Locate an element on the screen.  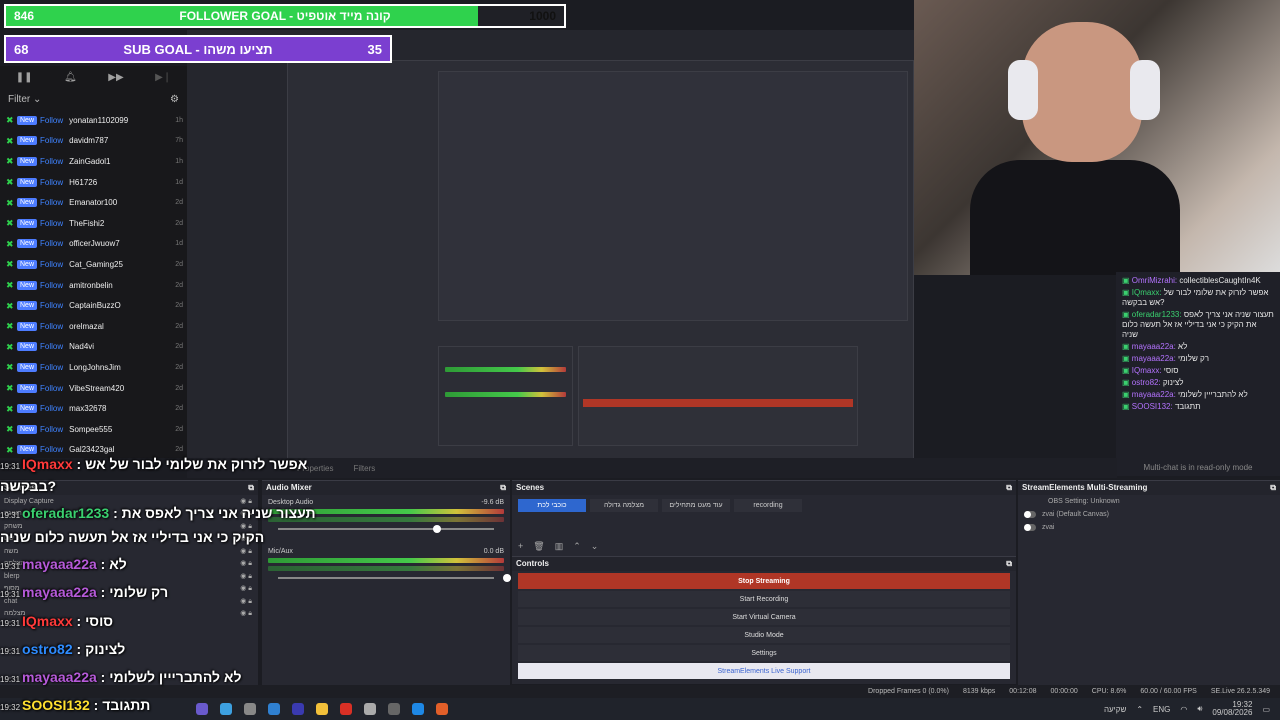
follow-age: 1h is located at coordinates (179, 161).